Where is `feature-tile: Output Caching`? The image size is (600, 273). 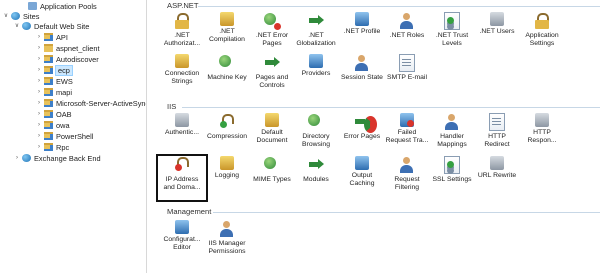
feature-tile: Output Caching is located at coordinates (362, 178).